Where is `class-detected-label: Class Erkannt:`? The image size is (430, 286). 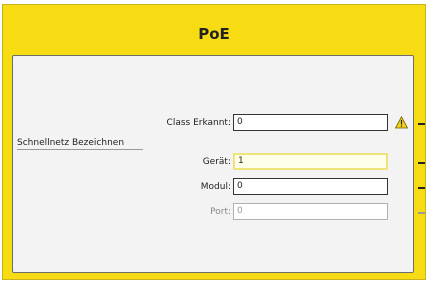 class-detected-label: Class Erkannt: is located at coordinates (198, 123).